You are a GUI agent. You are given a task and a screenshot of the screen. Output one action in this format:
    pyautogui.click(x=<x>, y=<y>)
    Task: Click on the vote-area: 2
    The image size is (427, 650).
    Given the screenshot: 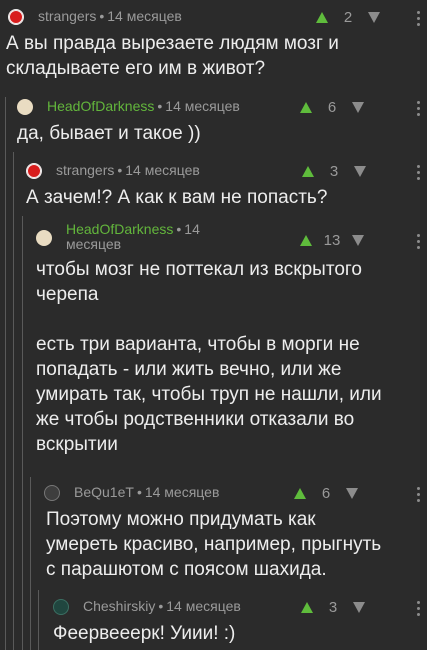 What is the action you would take?
    pyautogui.click(x=348, y=17)
    